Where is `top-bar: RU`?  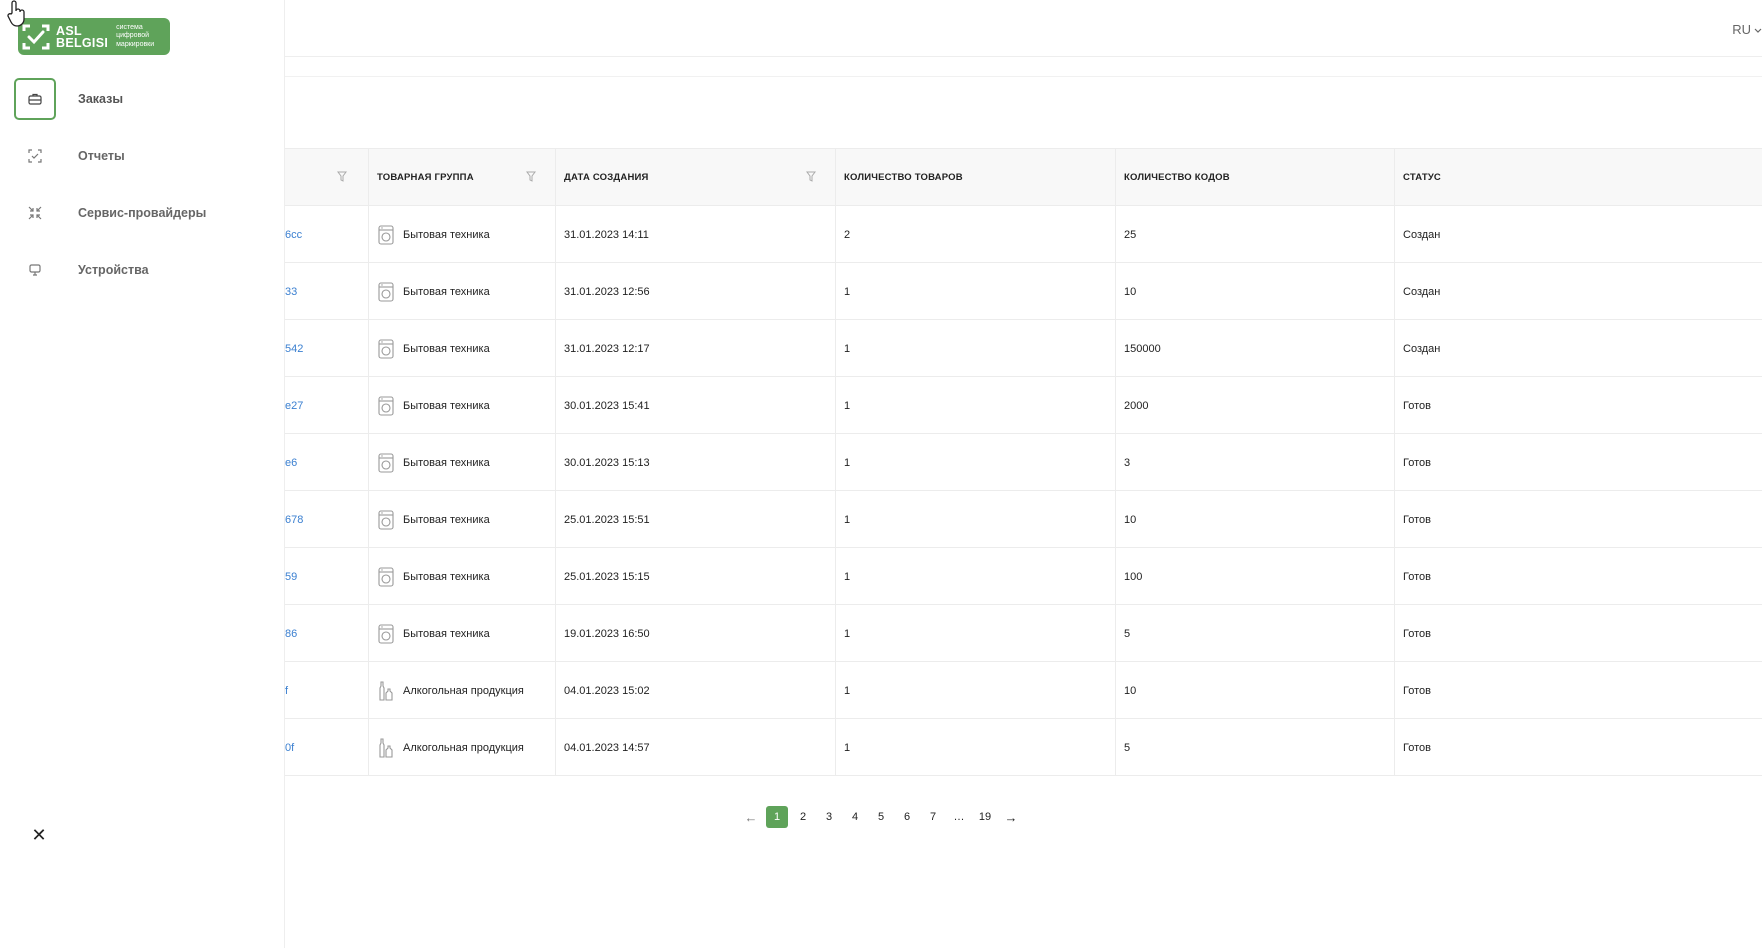
top-bar: RU is located at coordinates (1023, 28).